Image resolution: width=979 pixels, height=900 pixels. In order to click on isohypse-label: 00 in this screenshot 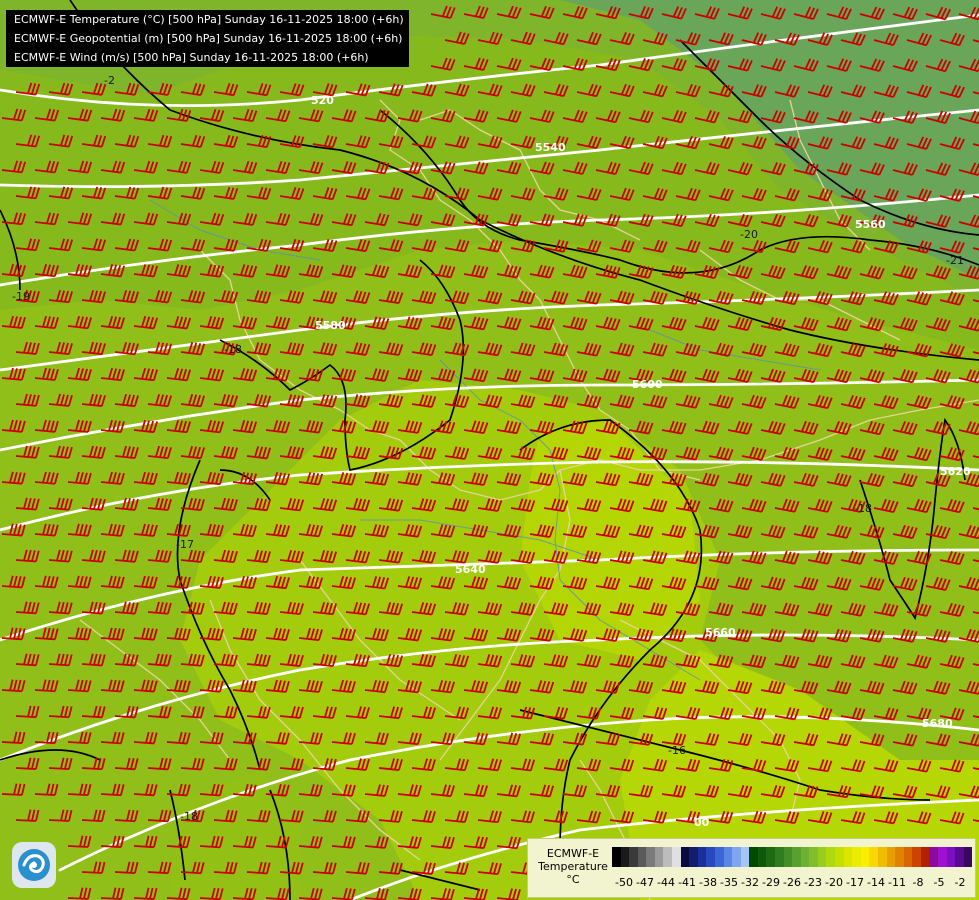, I will do `click(702, 822)`.